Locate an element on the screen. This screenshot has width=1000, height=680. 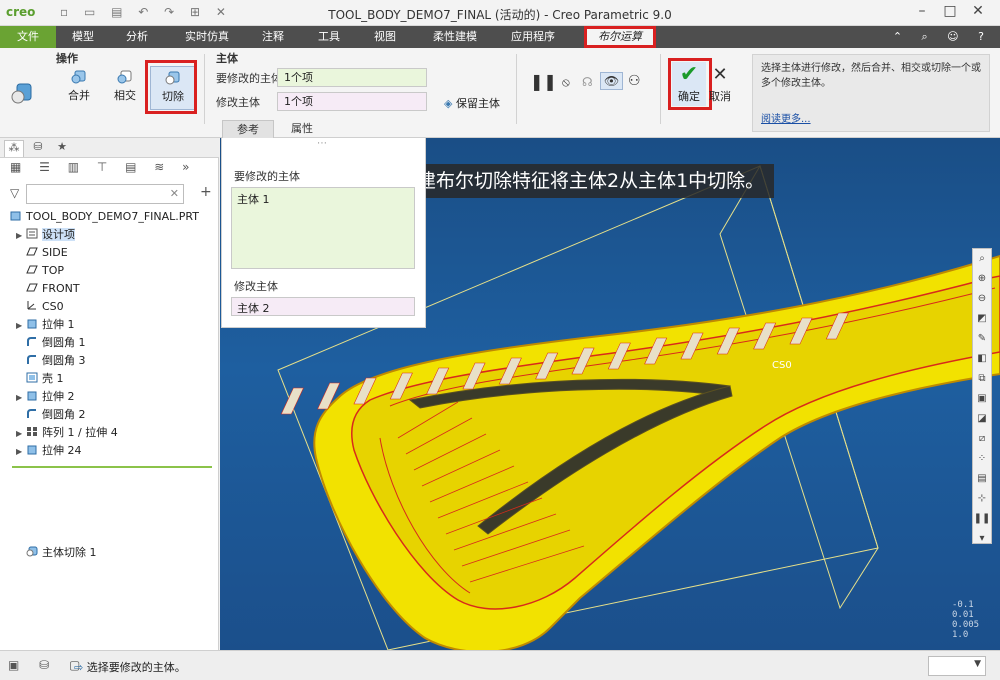
annotation-display-icon: ▤ is located at coordinates (982, 479).